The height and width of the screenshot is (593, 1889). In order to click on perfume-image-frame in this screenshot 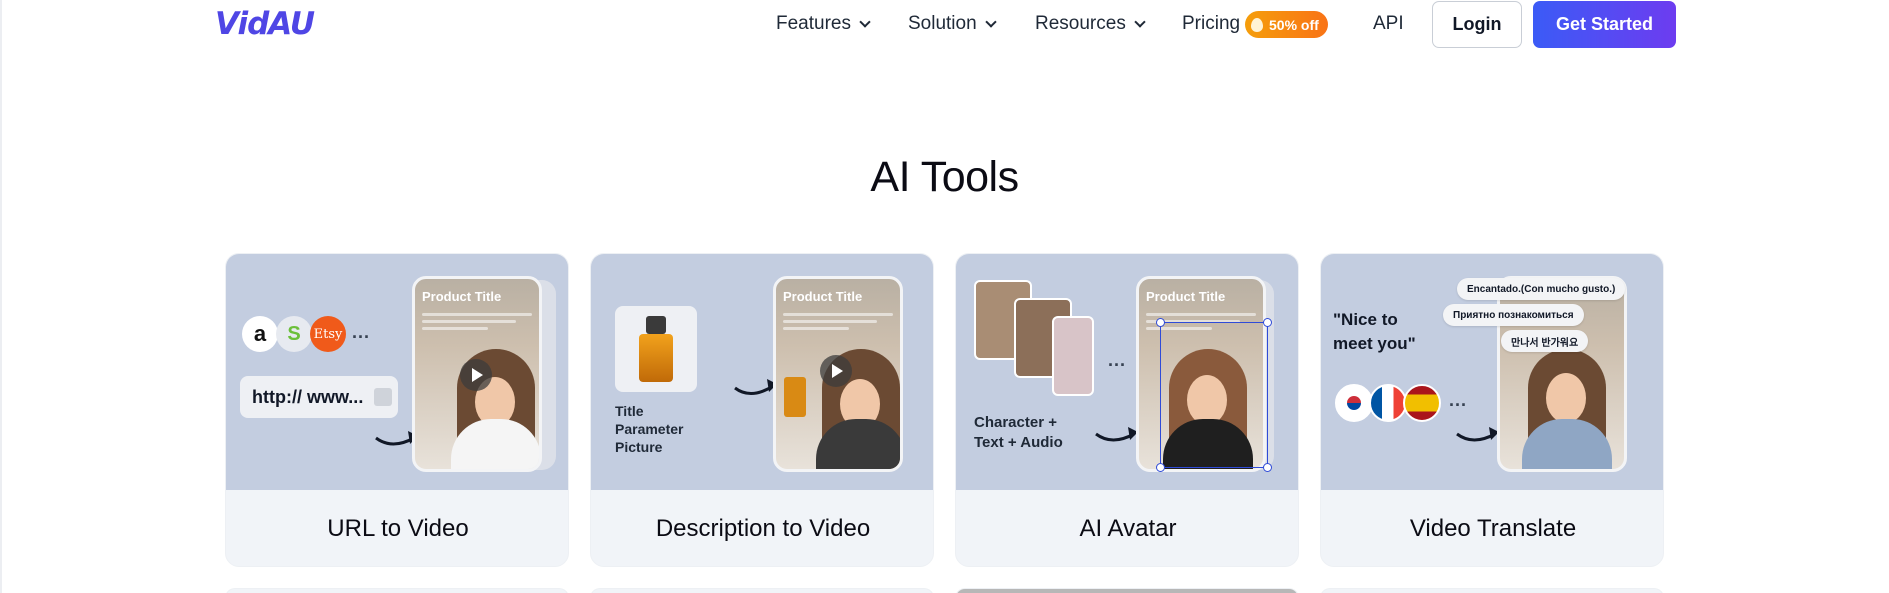, I will do `click(656, 349)`.